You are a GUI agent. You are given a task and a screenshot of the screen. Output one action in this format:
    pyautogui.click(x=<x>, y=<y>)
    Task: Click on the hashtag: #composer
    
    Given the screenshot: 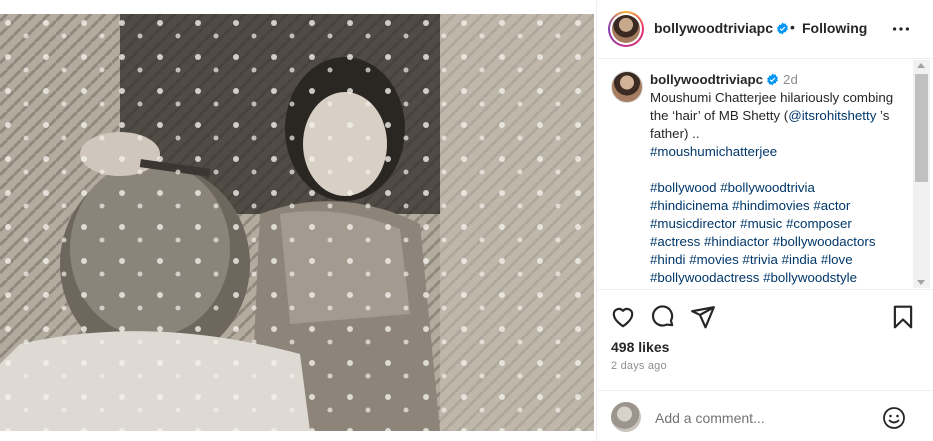 What is the action you would take?
    pyautogui.click(x=819, y=223)
    